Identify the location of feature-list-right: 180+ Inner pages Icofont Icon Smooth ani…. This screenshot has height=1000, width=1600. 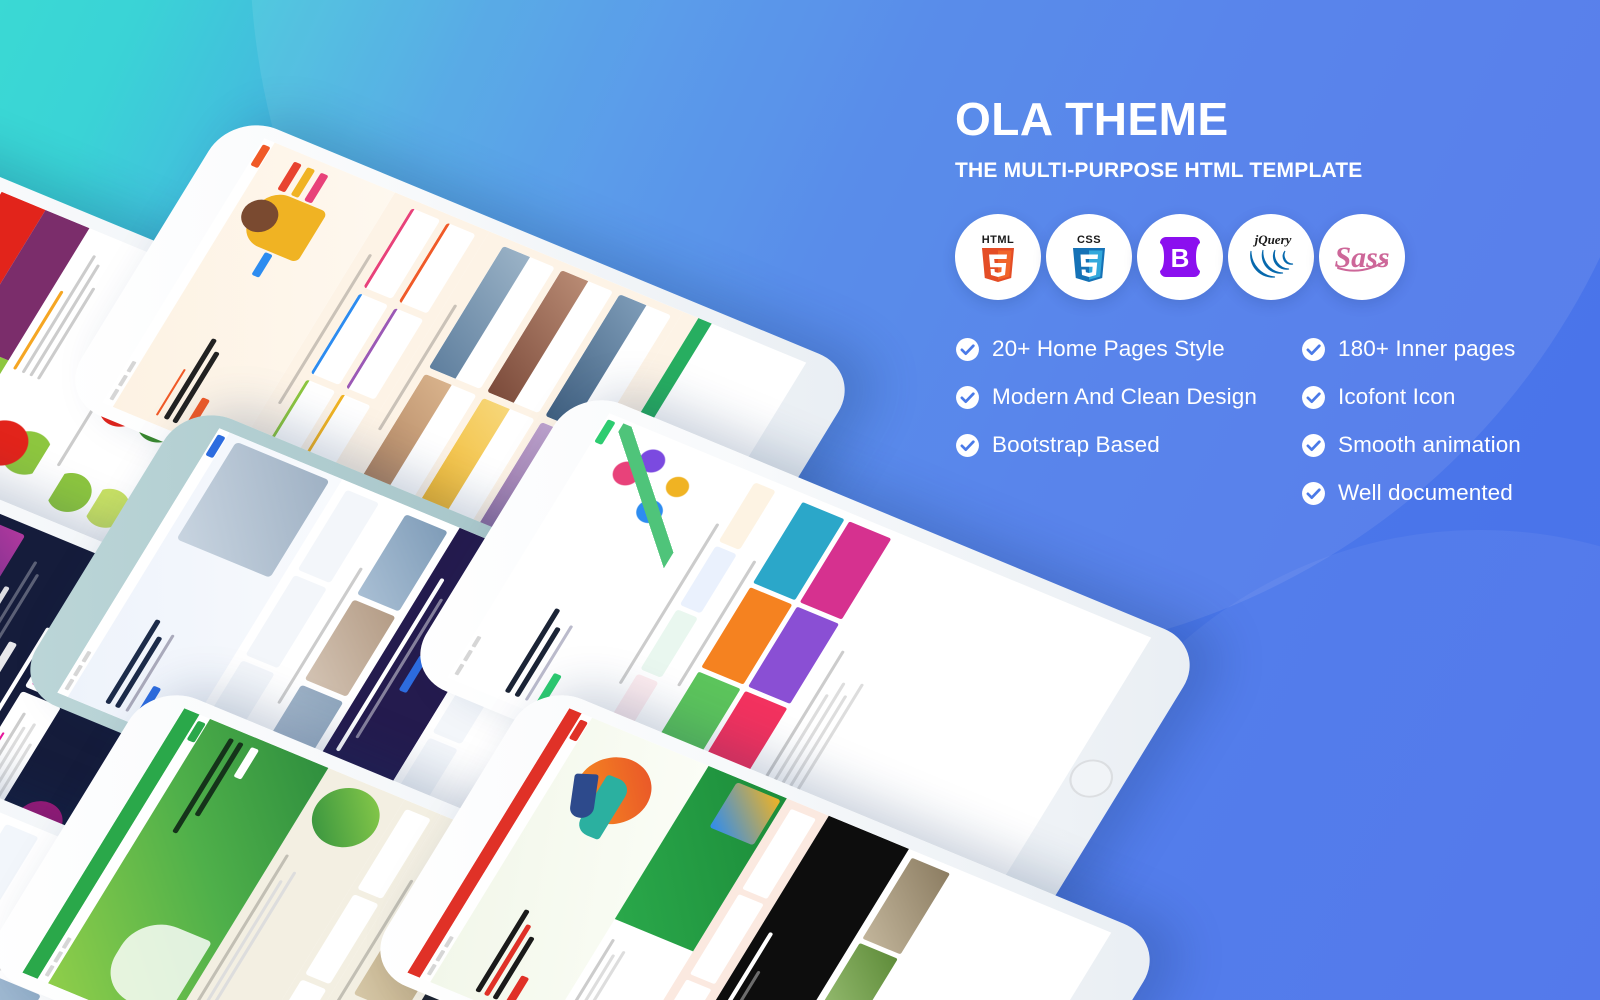
(1411, 421).